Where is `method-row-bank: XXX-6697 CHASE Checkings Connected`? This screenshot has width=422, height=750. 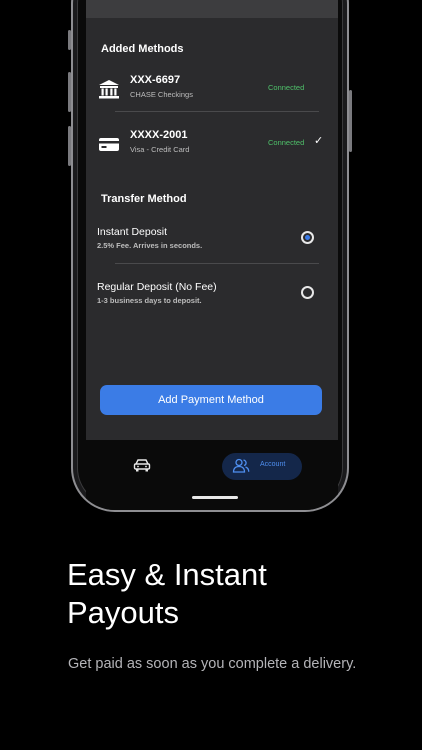
method-row-bank: XXX-6697 CHASE Checkings Connected is located at coordinates (212, 94).